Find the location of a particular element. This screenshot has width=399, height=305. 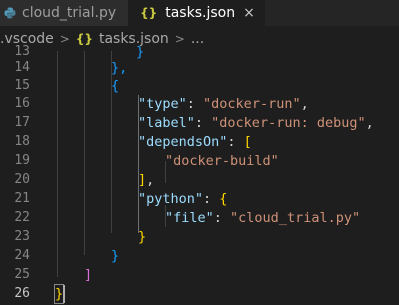

tab-cloud-trial-py: cloud_trial.py is located at coordinates (64, 13).